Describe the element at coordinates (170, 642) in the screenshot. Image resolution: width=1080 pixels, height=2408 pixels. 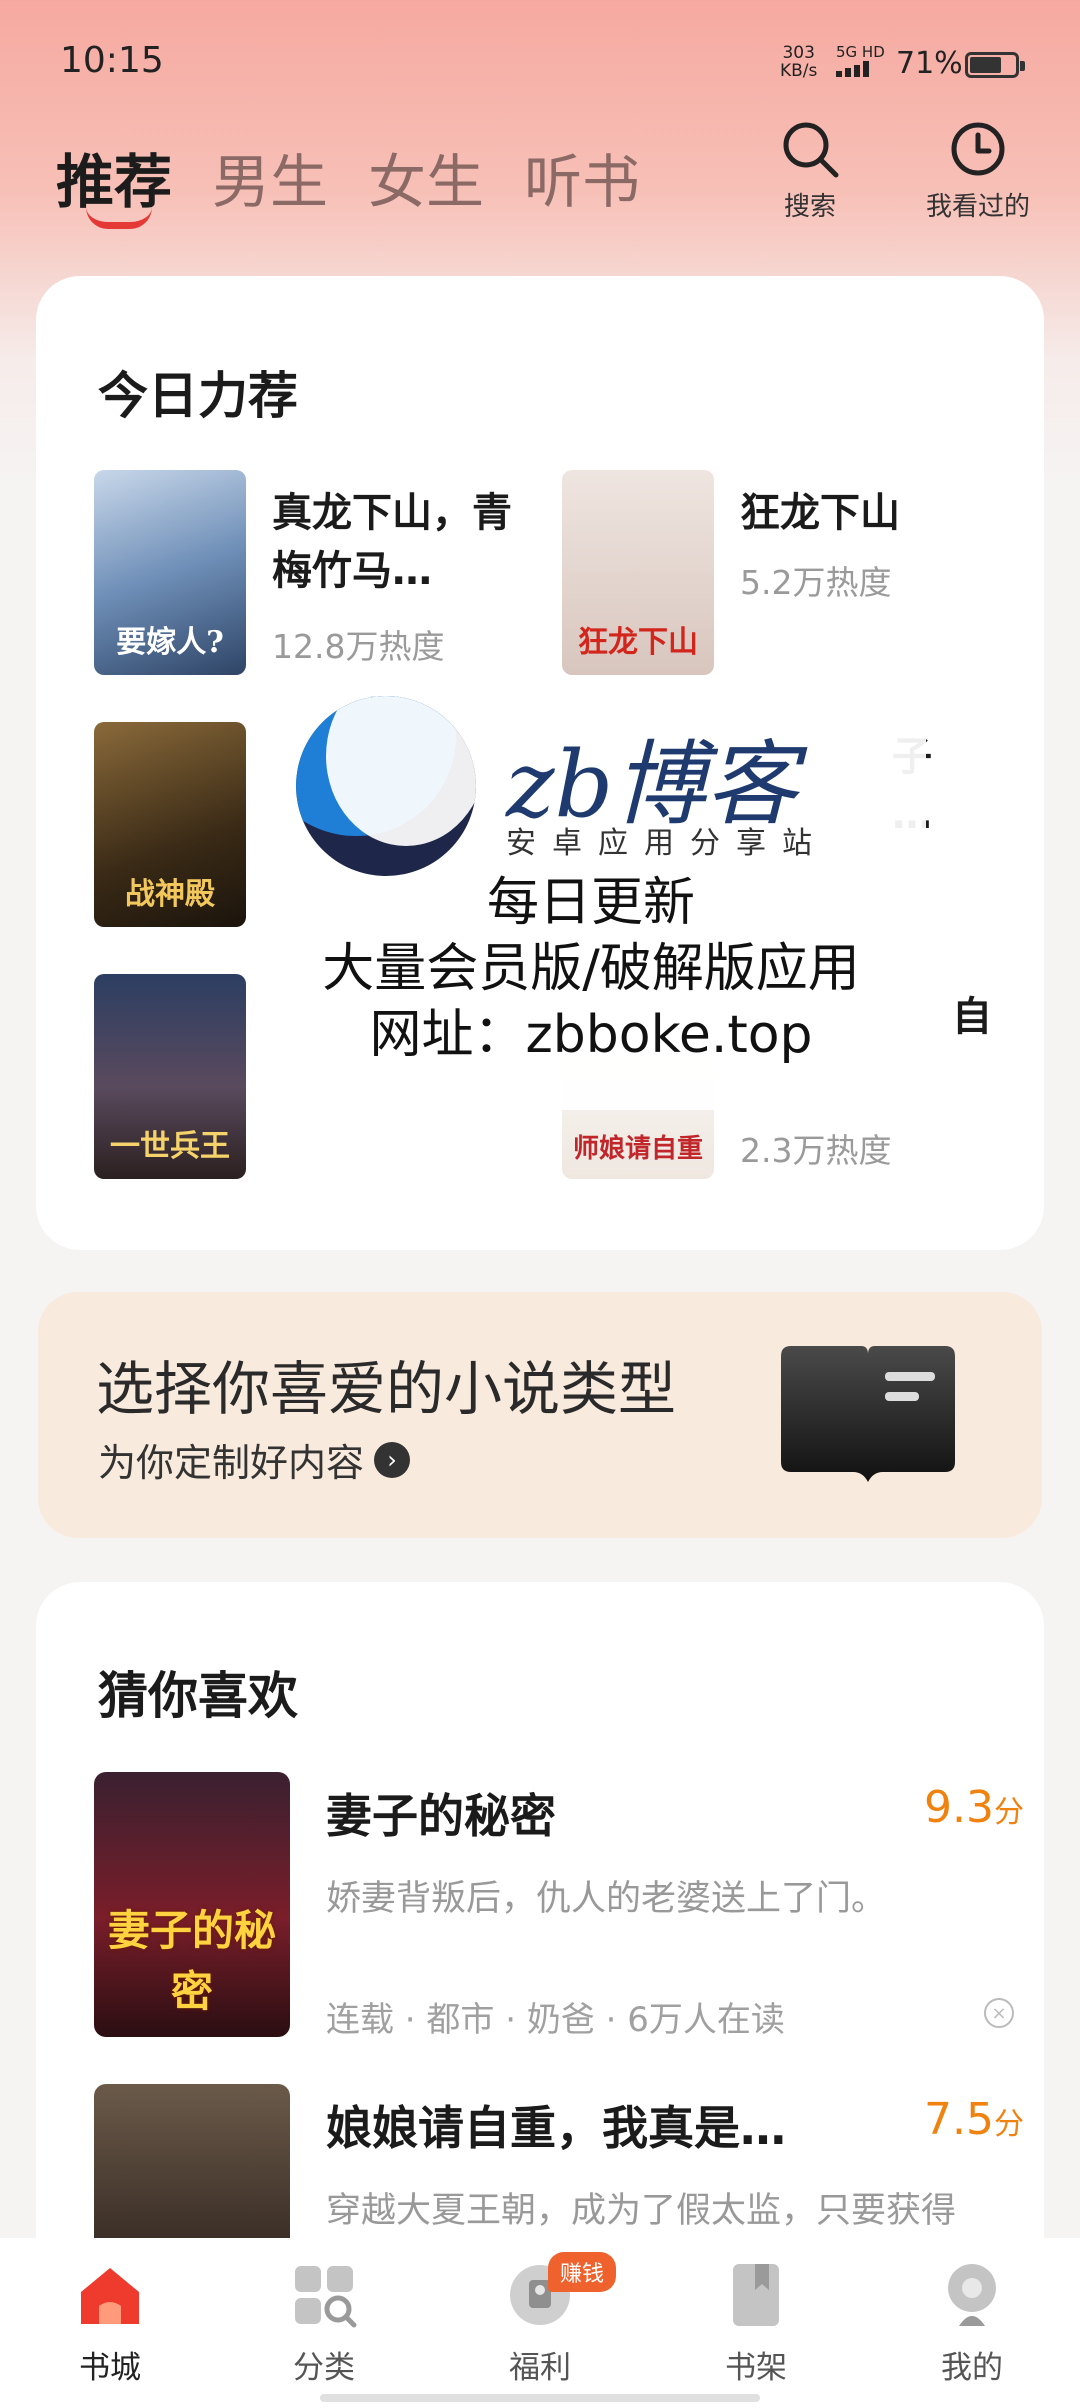
I see `cover-title: 要嫁人?` at that location.